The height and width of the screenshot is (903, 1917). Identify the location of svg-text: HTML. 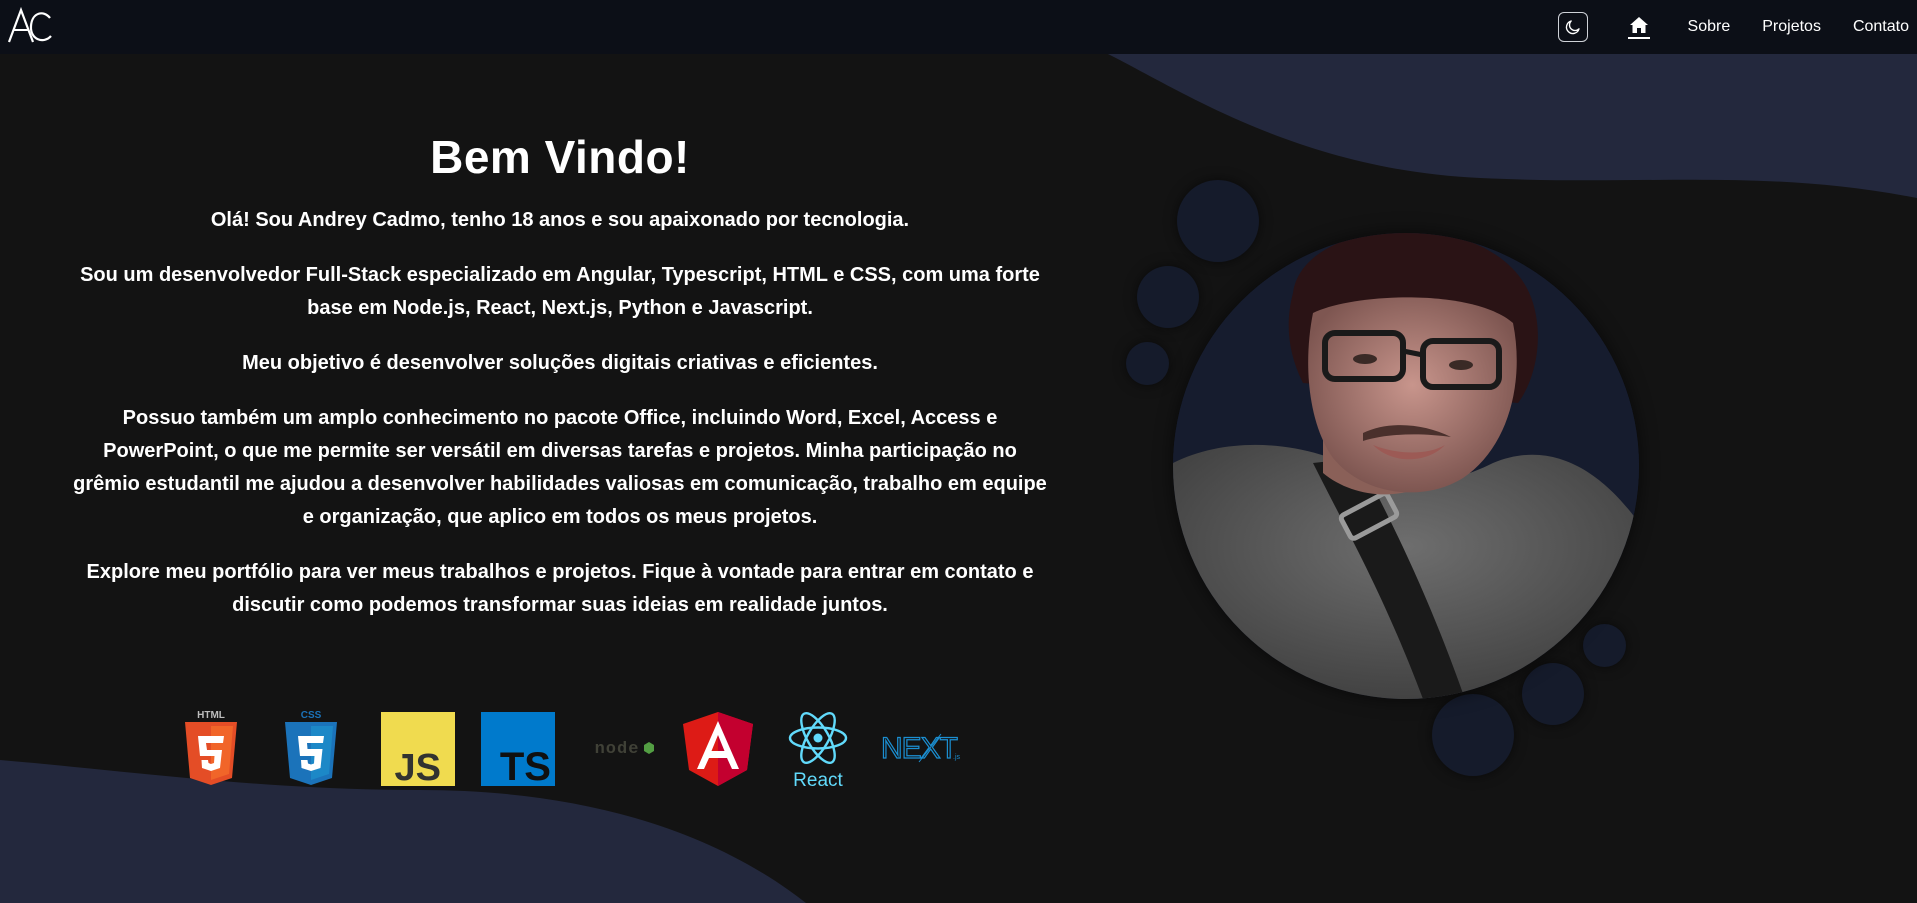
(211, 715).